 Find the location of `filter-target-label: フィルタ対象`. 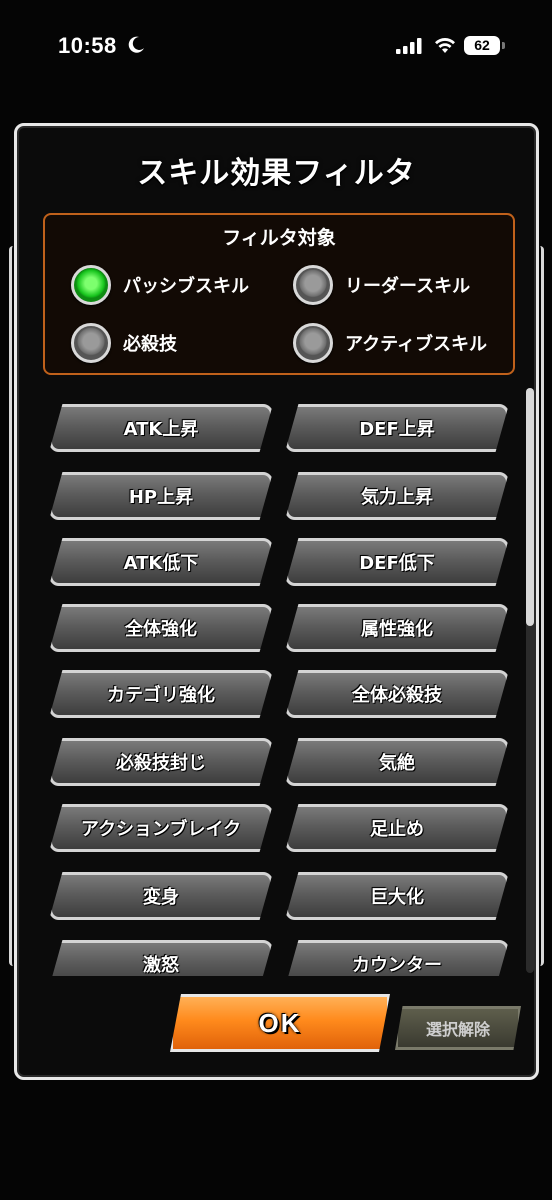

filter-target-label: フィルタ対象 is located at coordinates (279, 238).